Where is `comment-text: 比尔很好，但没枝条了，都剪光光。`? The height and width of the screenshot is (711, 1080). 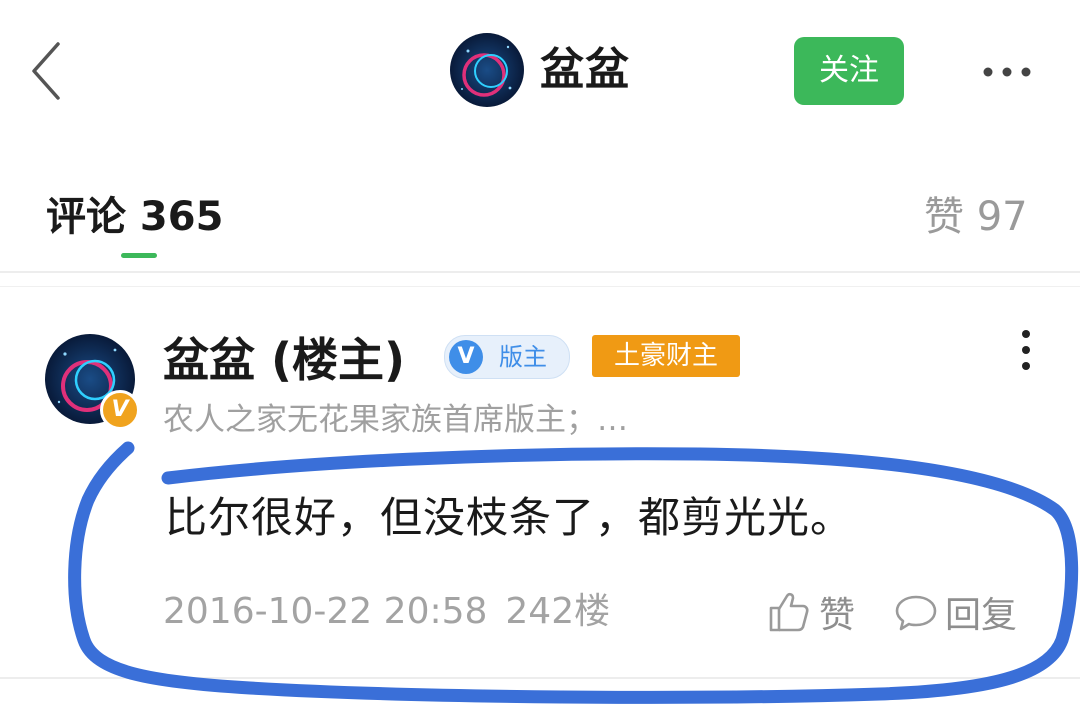 comment-text: 比尔很好，但没枝条了，都剪光光。 is located at coordinates (509, 517).